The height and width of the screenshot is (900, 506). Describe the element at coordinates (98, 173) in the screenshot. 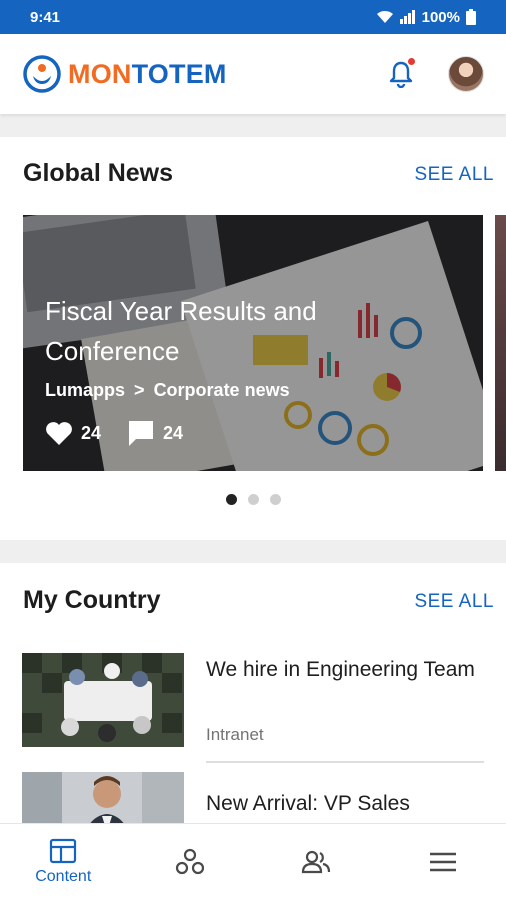

I see `global-news-title: Global News` at that location.